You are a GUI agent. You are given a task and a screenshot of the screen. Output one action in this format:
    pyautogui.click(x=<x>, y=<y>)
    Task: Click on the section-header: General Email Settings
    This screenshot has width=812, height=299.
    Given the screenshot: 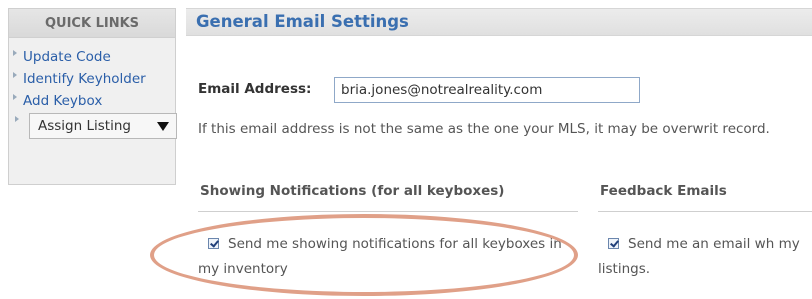 What is the action you would take?
    pyautogui.click(x=499, y=22)
    